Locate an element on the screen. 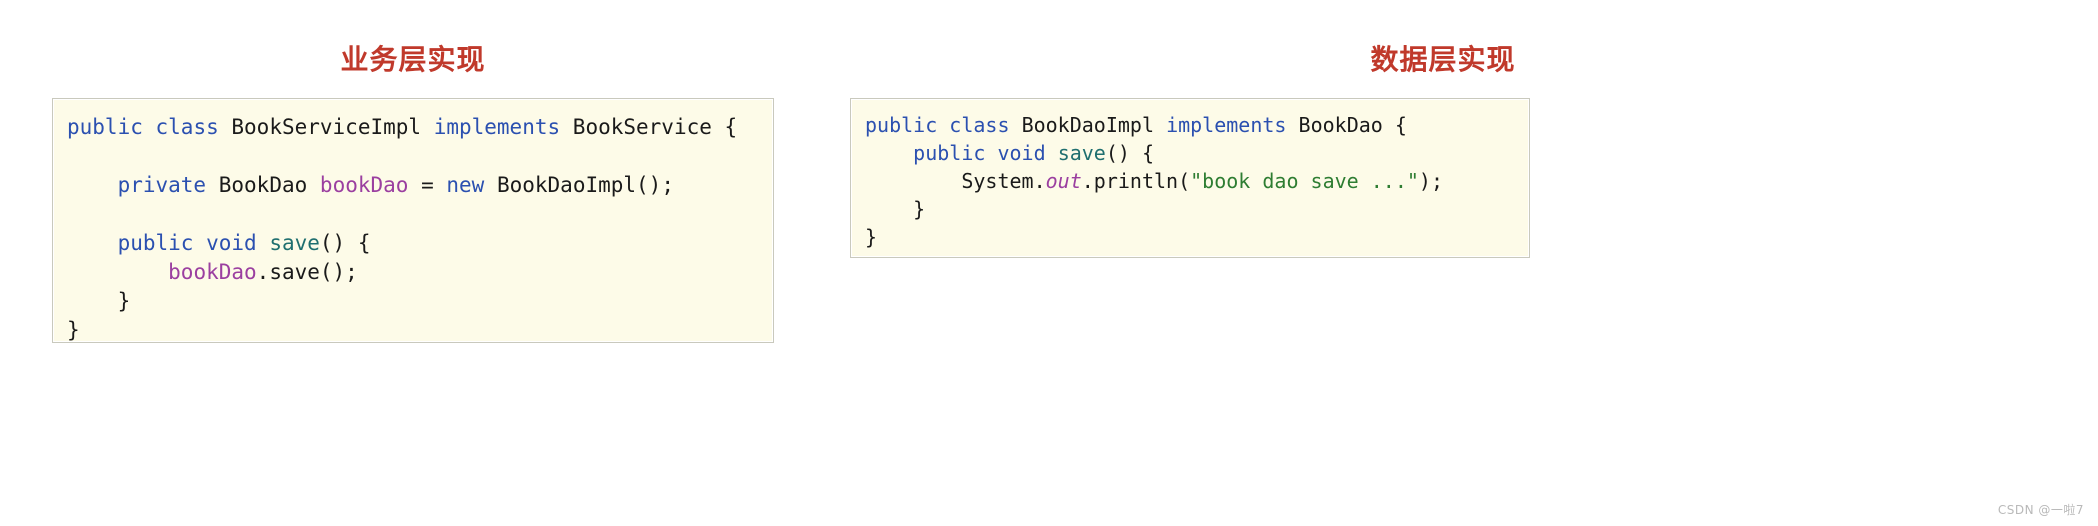 The image size is (2098, 526). service-layer-title: 业务层实现 is located at coordinates (413, 59).